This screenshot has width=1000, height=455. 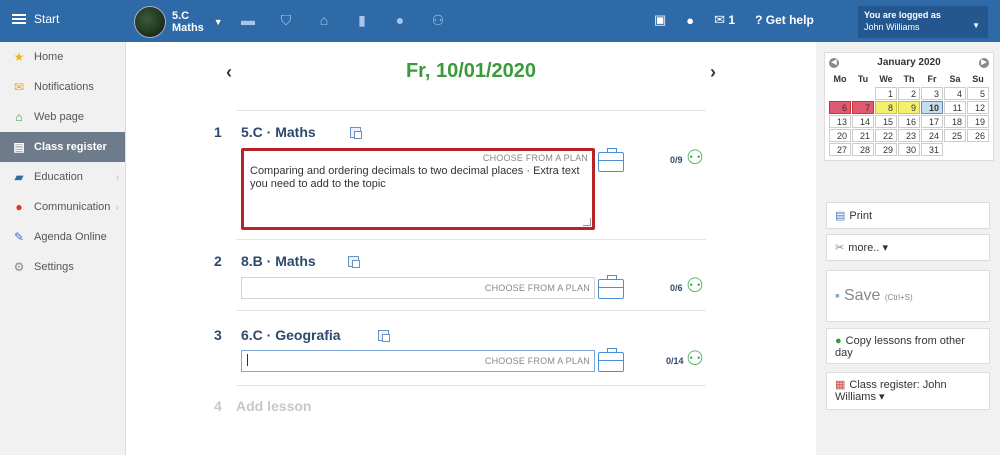 What do you see at coordinates (886, 135) in the screenshot?
I see `calendar-day: 22` at bounding box center [886, 135].